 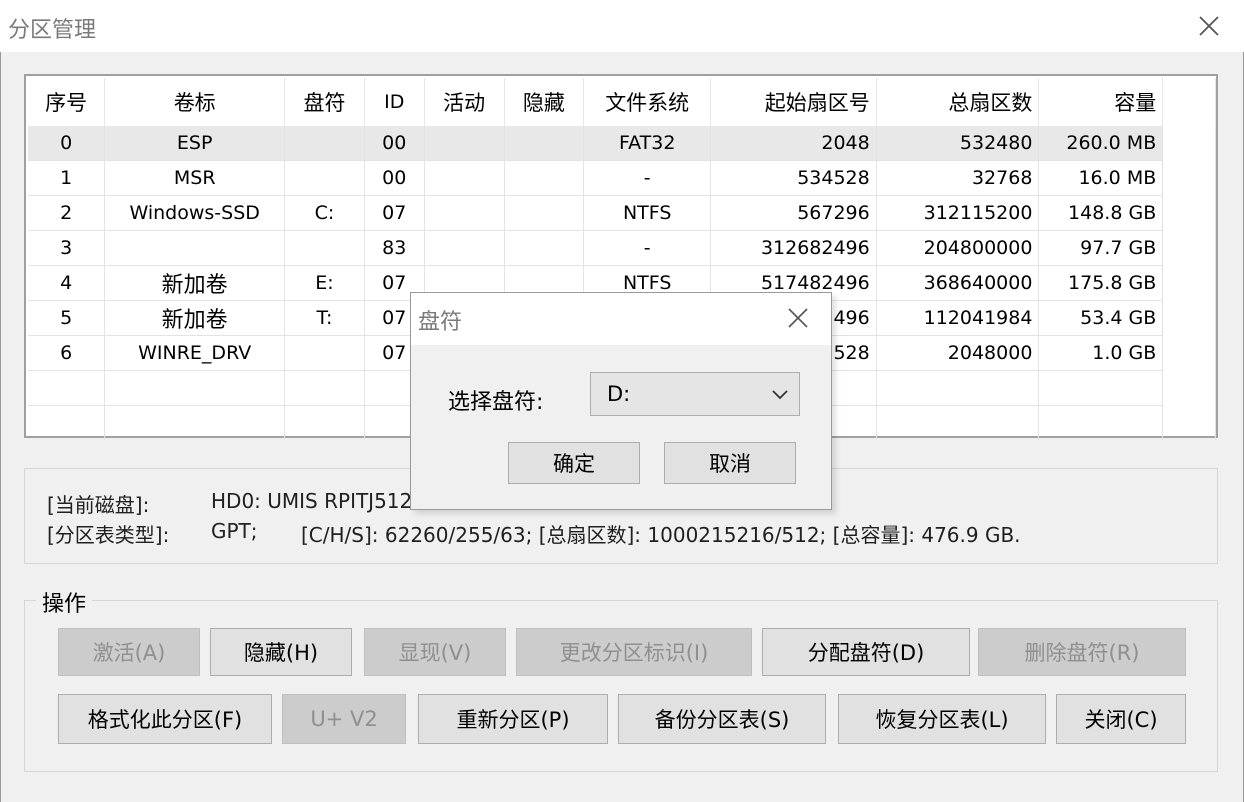 I want to click on cell-start: 567296, so click(x=793, y=213).